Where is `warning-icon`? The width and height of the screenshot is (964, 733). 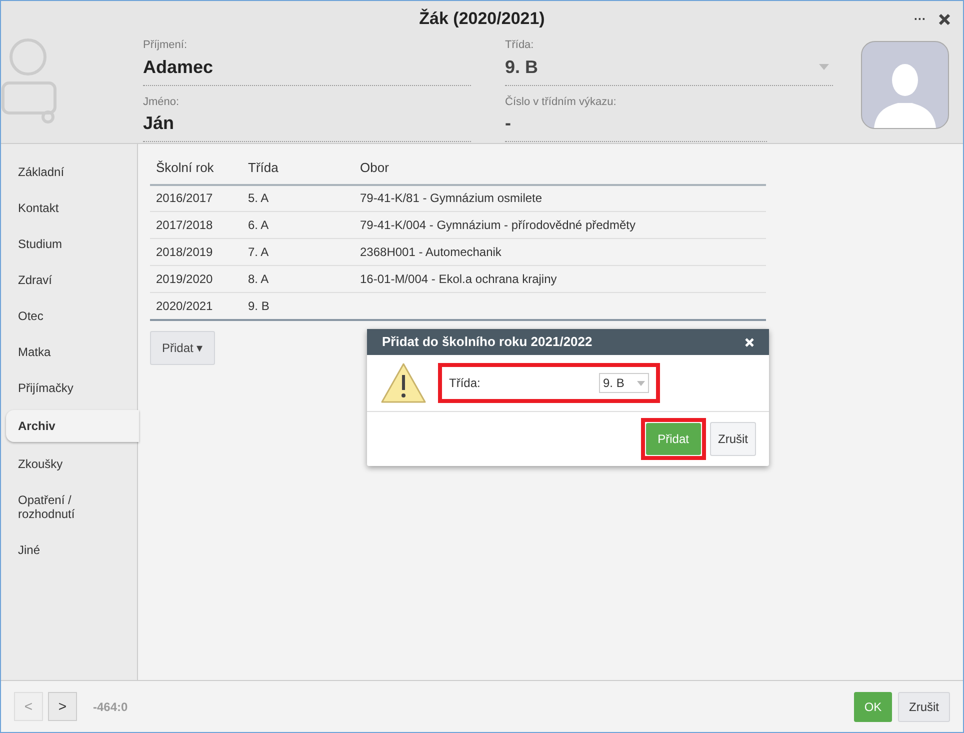
warning-icon is located at coordinates (403, 383).